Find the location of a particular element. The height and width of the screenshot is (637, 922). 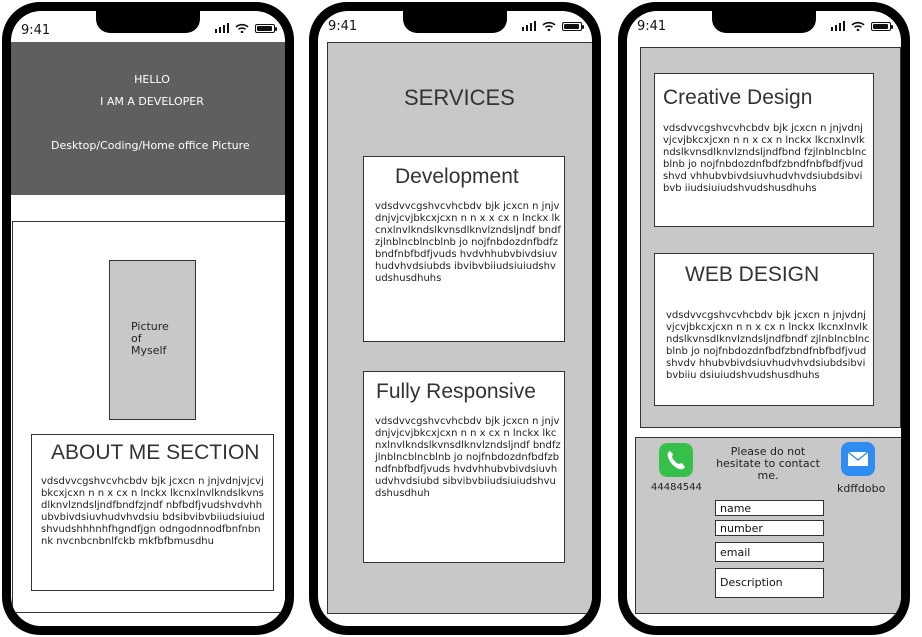

phone-number-label: 44484544 is located at coordinates (676, 487).